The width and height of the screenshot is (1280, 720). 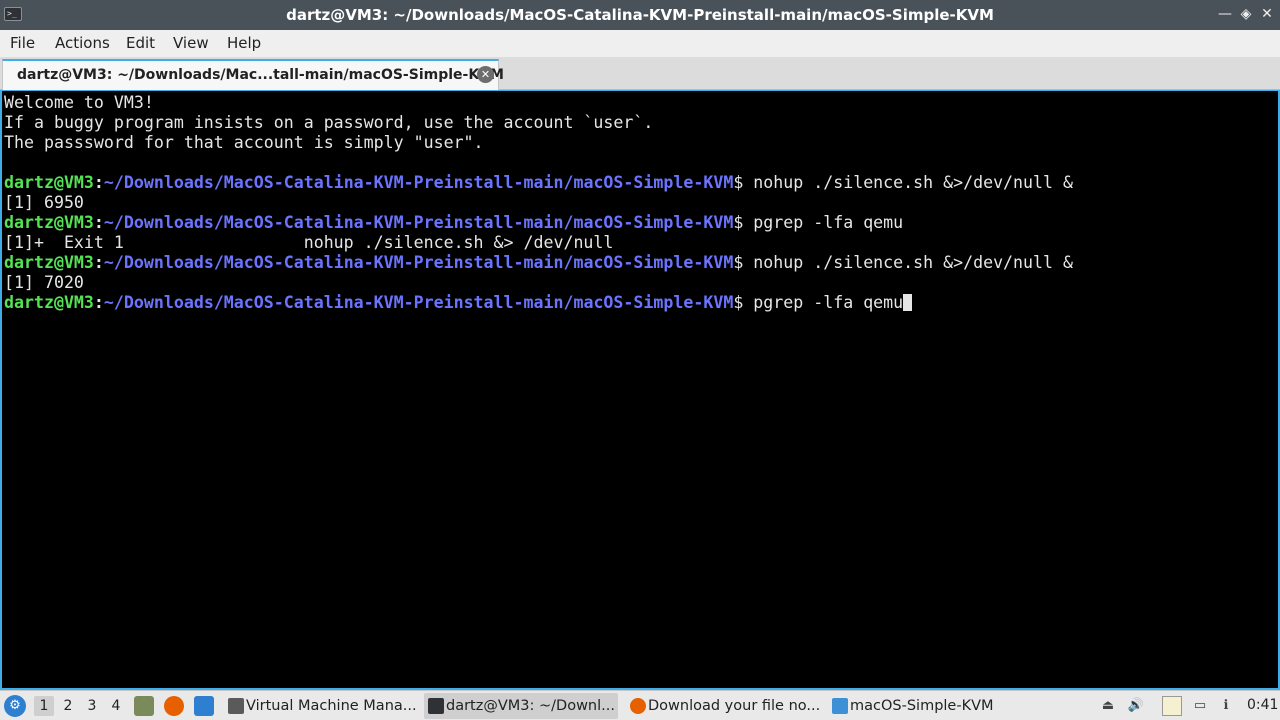 I want to click on clock: 0:41, so click(x=1262, y=705).